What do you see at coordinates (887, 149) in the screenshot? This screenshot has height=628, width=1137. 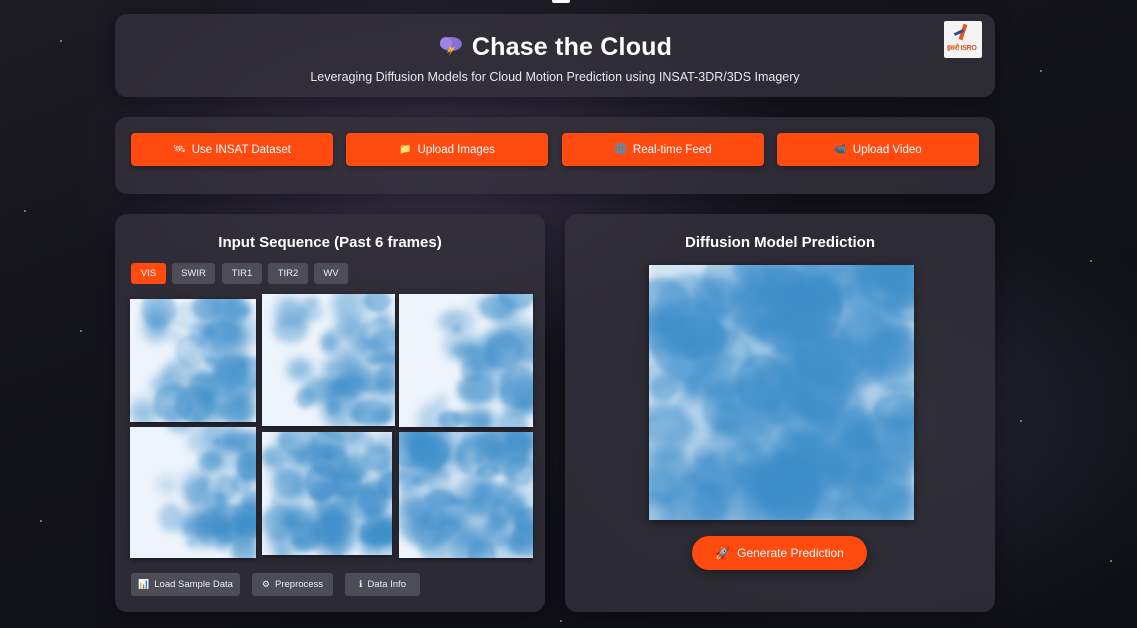 I see `button-label: Upload Video` at bounding box center [887, 149].